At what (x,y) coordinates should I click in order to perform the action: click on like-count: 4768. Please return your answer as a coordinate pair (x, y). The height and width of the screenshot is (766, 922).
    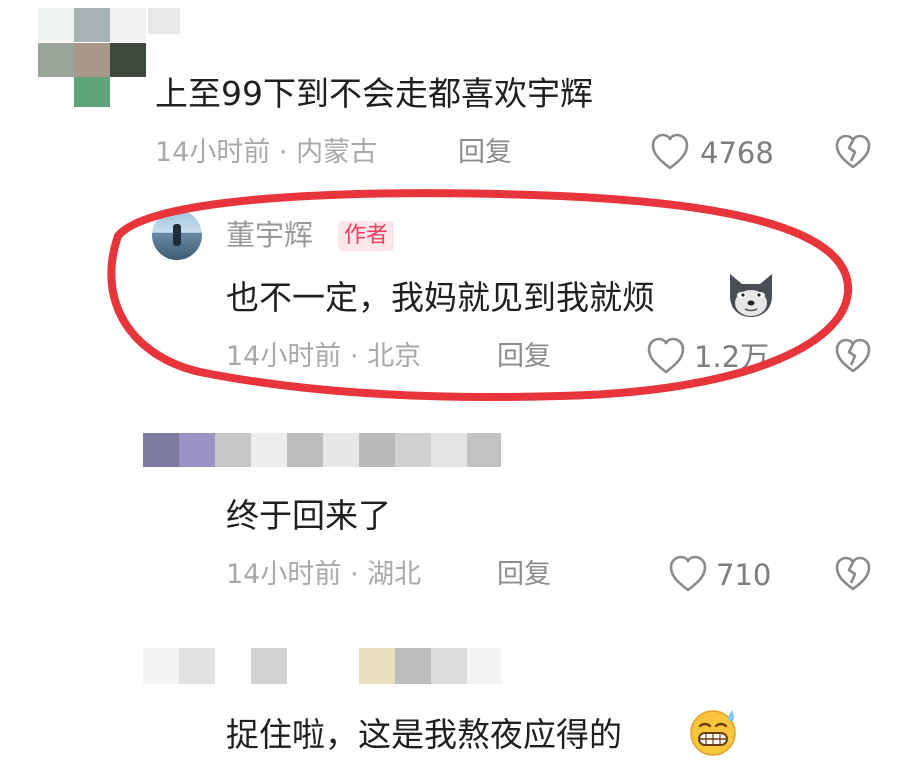
    Looking at the image, I should click on (737, 153).